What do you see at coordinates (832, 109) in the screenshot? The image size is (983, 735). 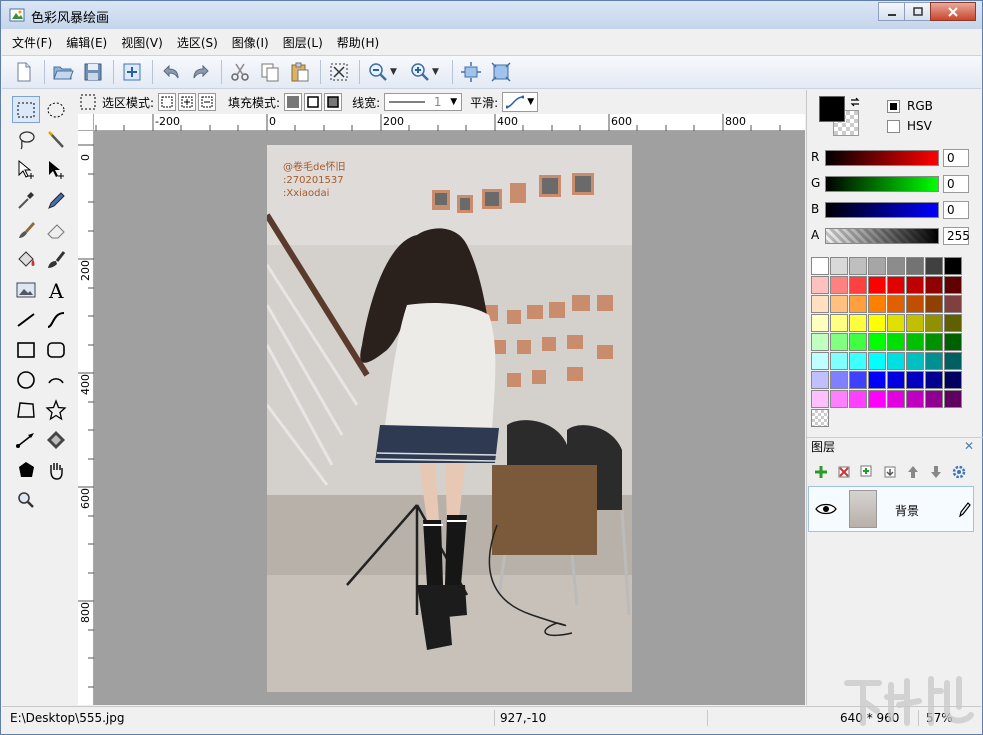 I see `foreground-color-swatch` at bounding box center [832, 109].